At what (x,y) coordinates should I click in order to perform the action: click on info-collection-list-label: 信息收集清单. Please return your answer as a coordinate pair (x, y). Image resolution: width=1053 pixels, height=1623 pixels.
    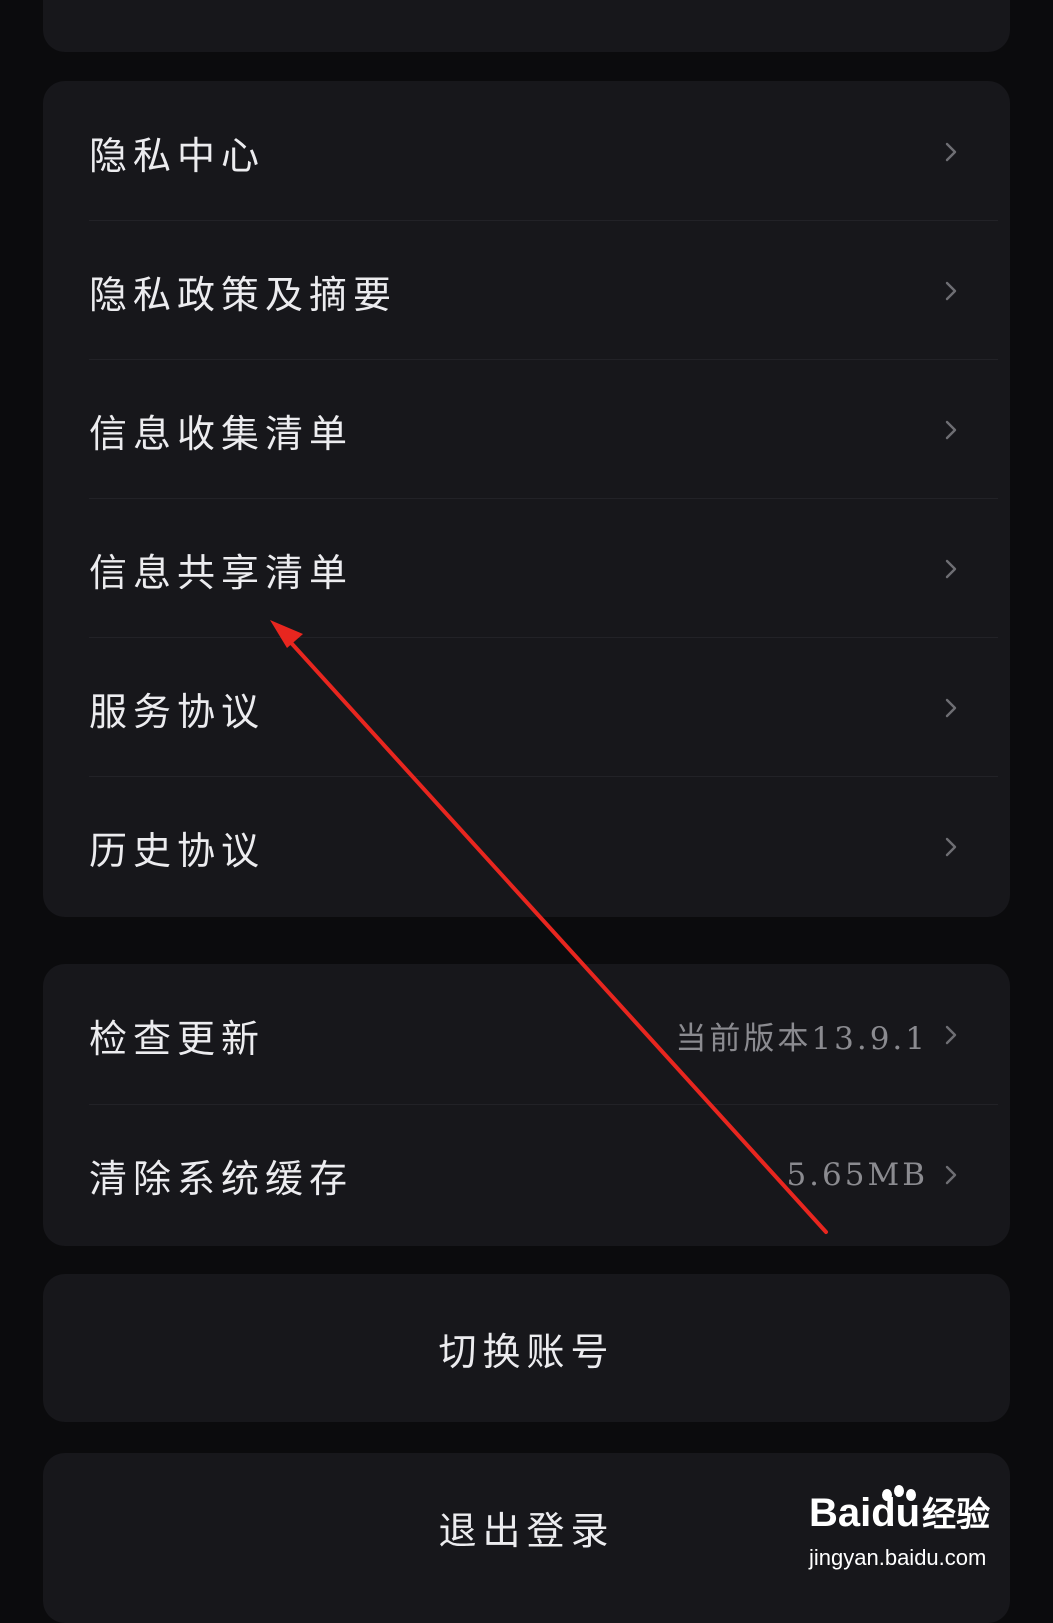
    Looking at the image, I should click on (221, 433).